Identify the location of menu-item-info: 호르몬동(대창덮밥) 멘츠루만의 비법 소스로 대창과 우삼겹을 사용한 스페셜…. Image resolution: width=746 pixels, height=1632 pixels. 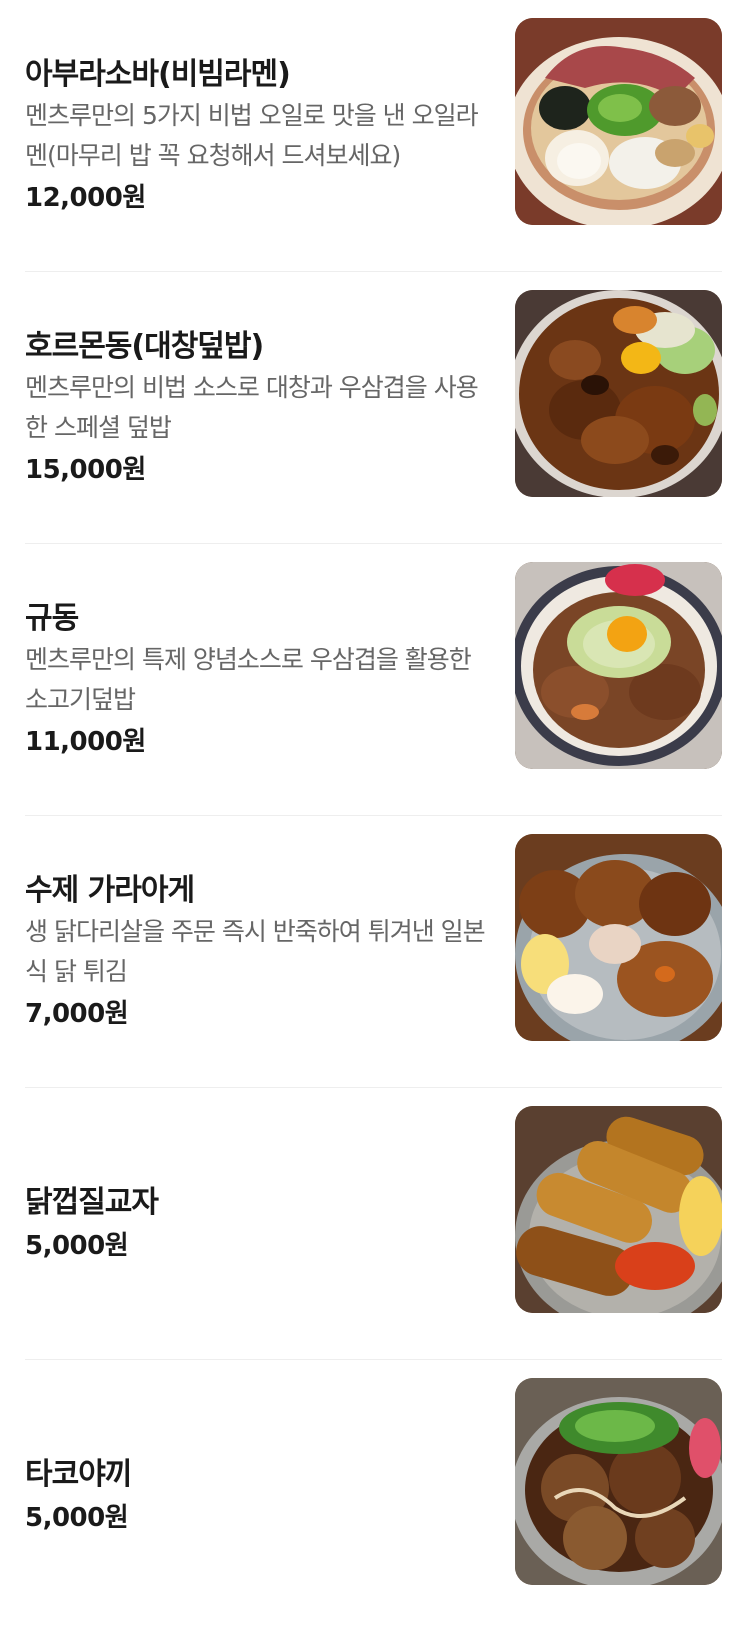
(260, 407).